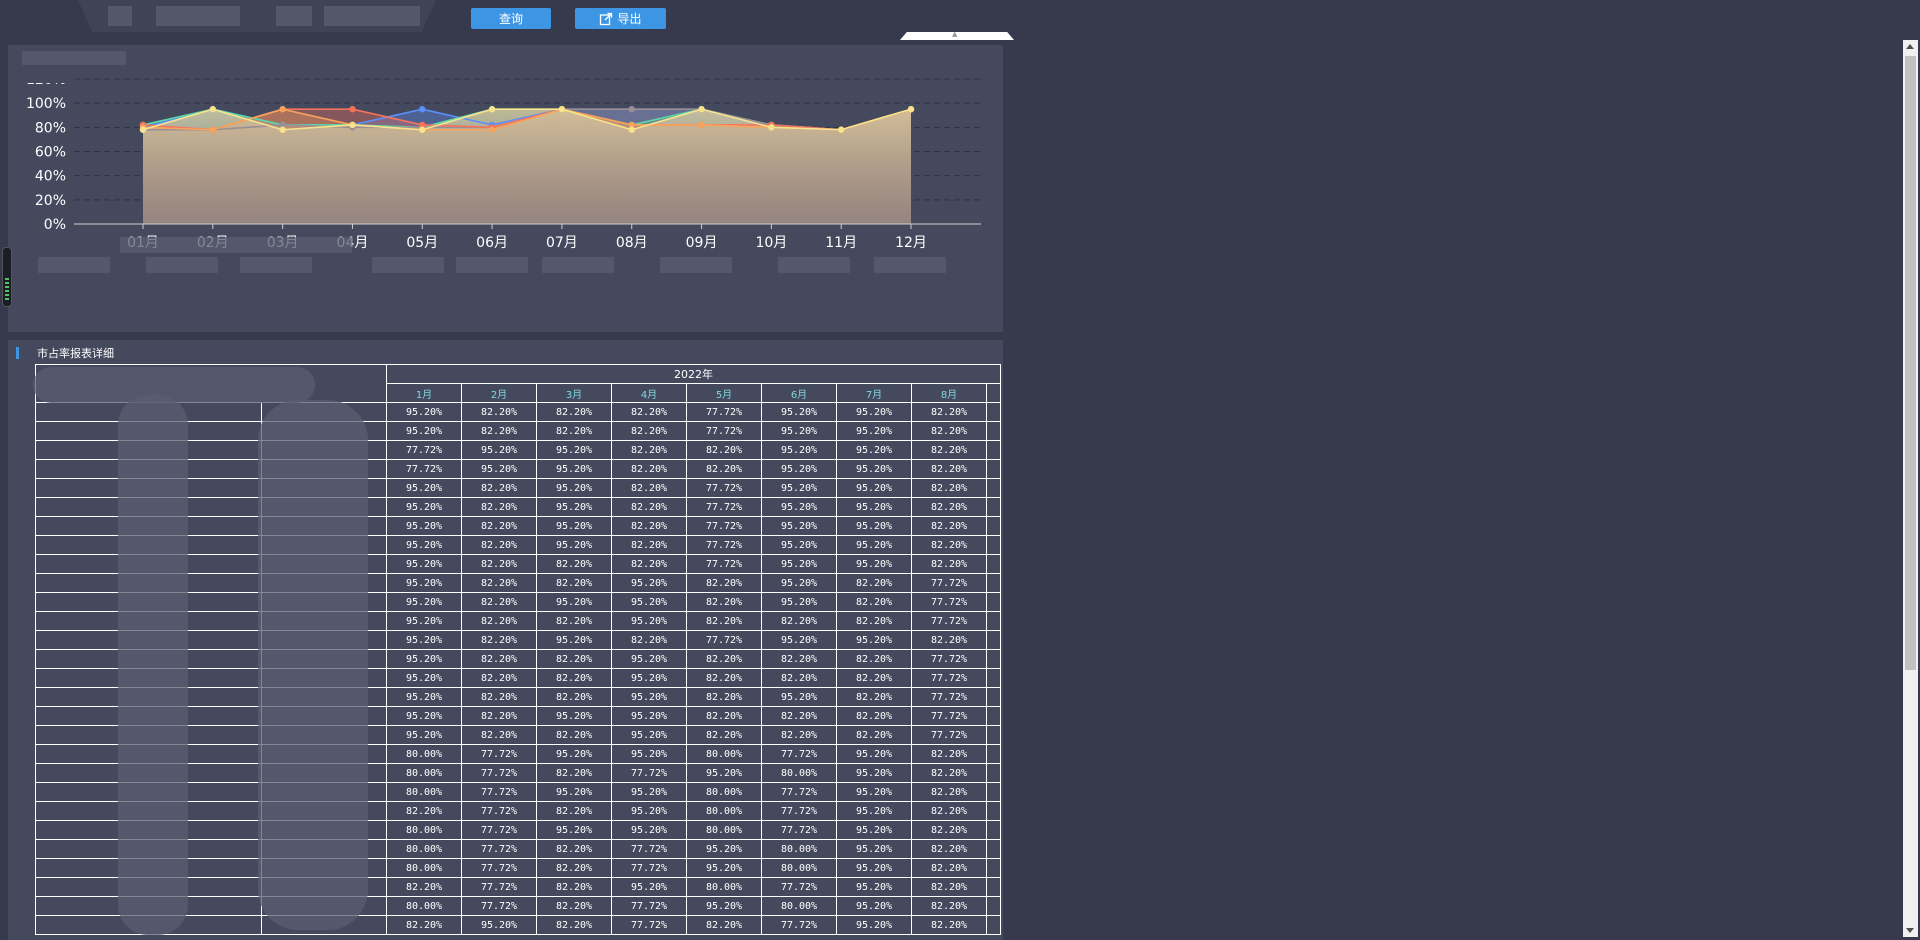 Image resolution: width=1920 pixels, height=940 pixels. I want to click on export-button: 导出, so click(620, 18).